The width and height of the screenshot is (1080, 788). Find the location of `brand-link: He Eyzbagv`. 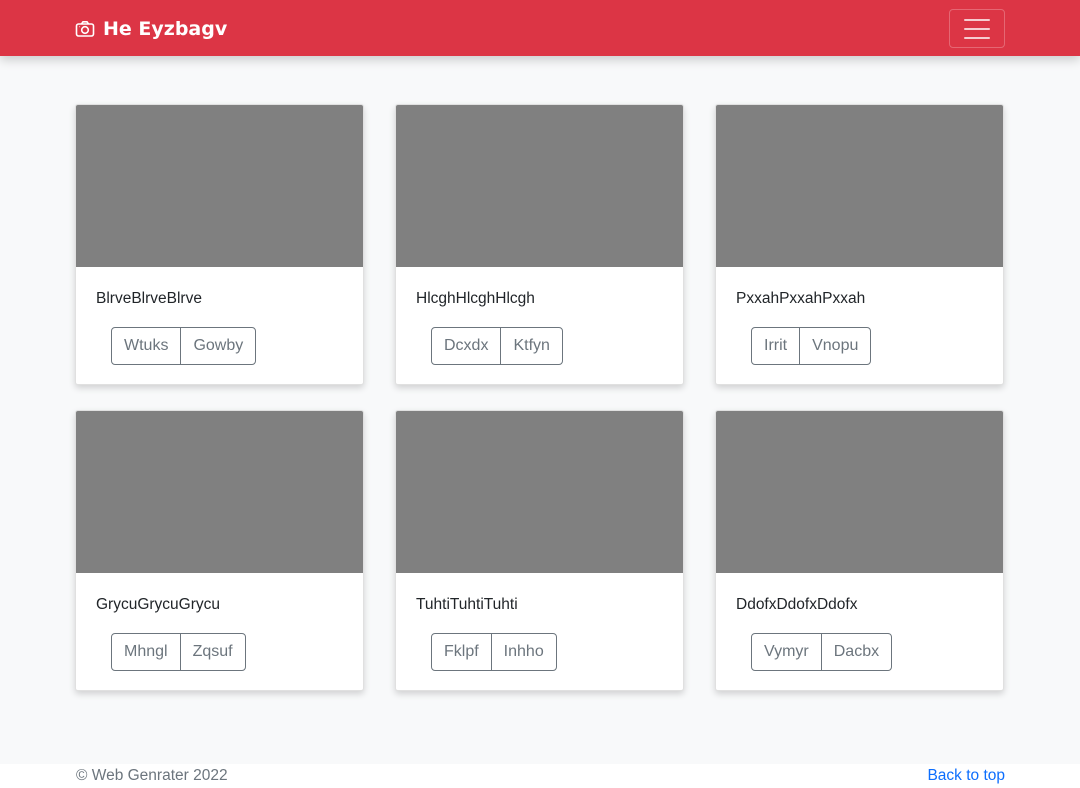

brand-link: He Eyzbagv is located at coordinates (151, 29).